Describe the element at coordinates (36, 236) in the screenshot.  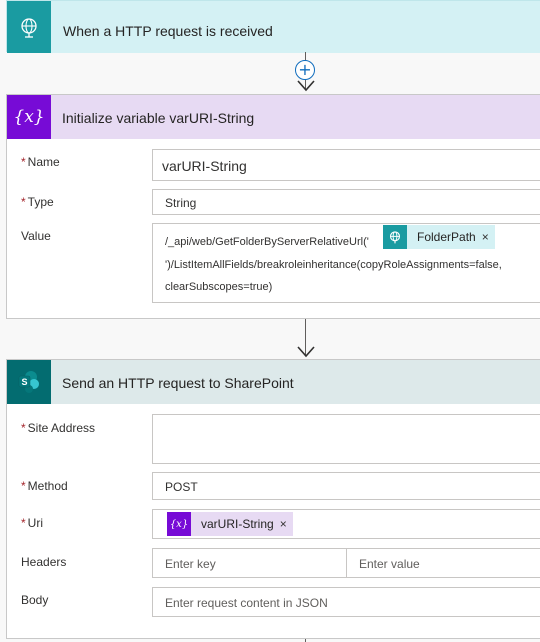
I see `value-label: Value` at that location.